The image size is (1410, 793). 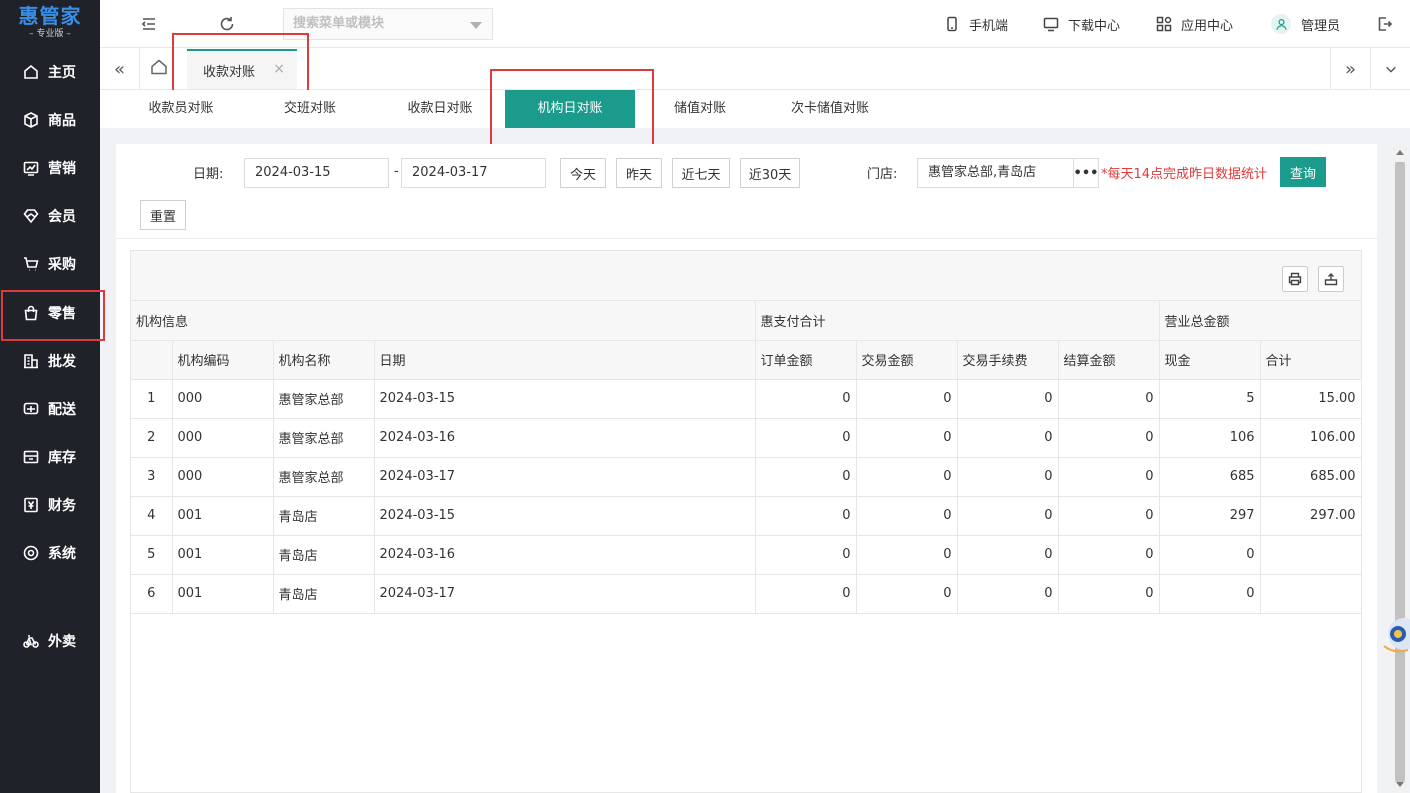 I want to click on column-header-total: 合计, so click(x=1311, y=360).